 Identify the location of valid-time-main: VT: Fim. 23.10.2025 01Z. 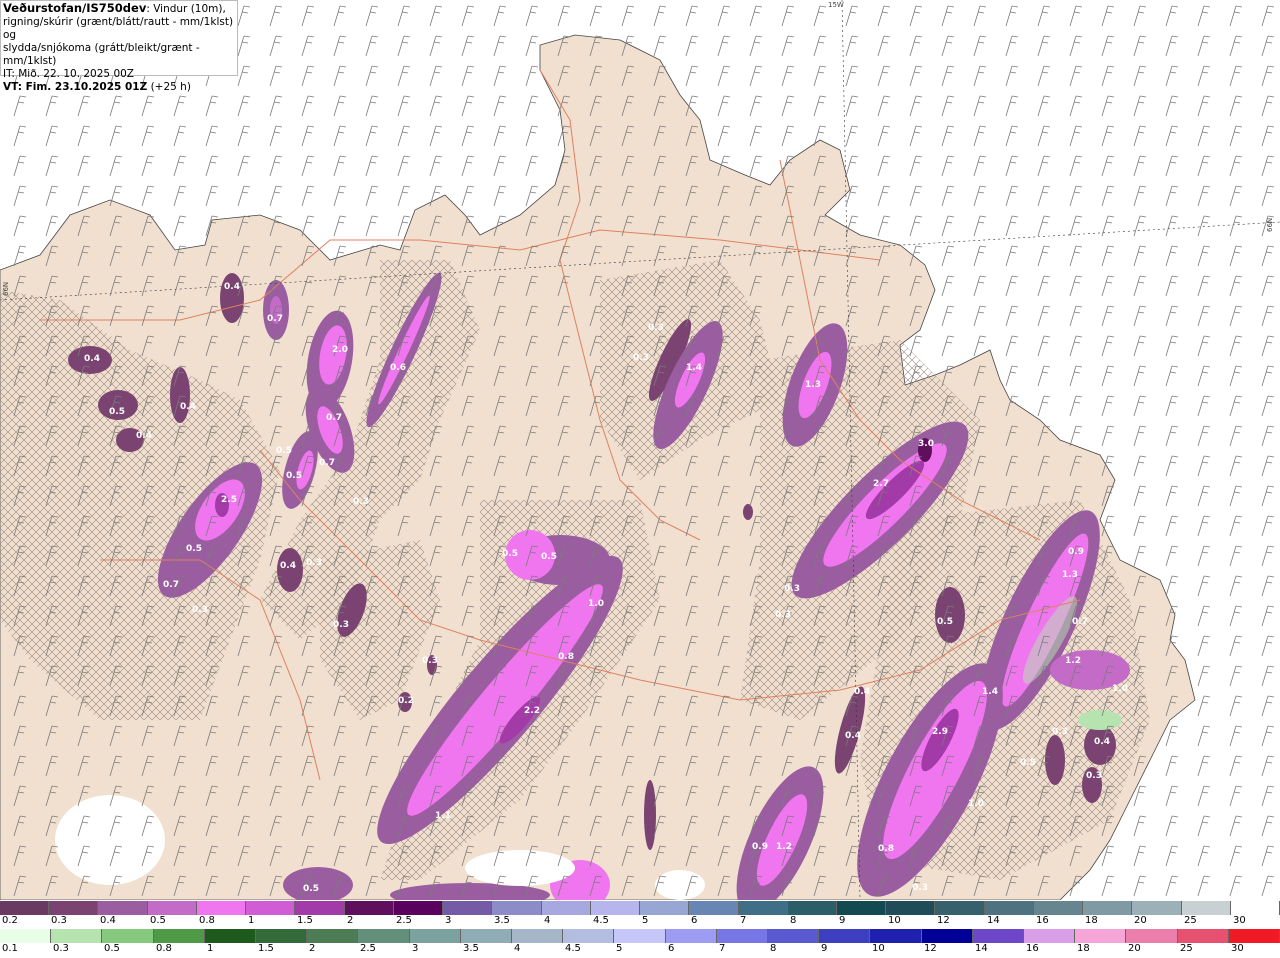
(75, 87).